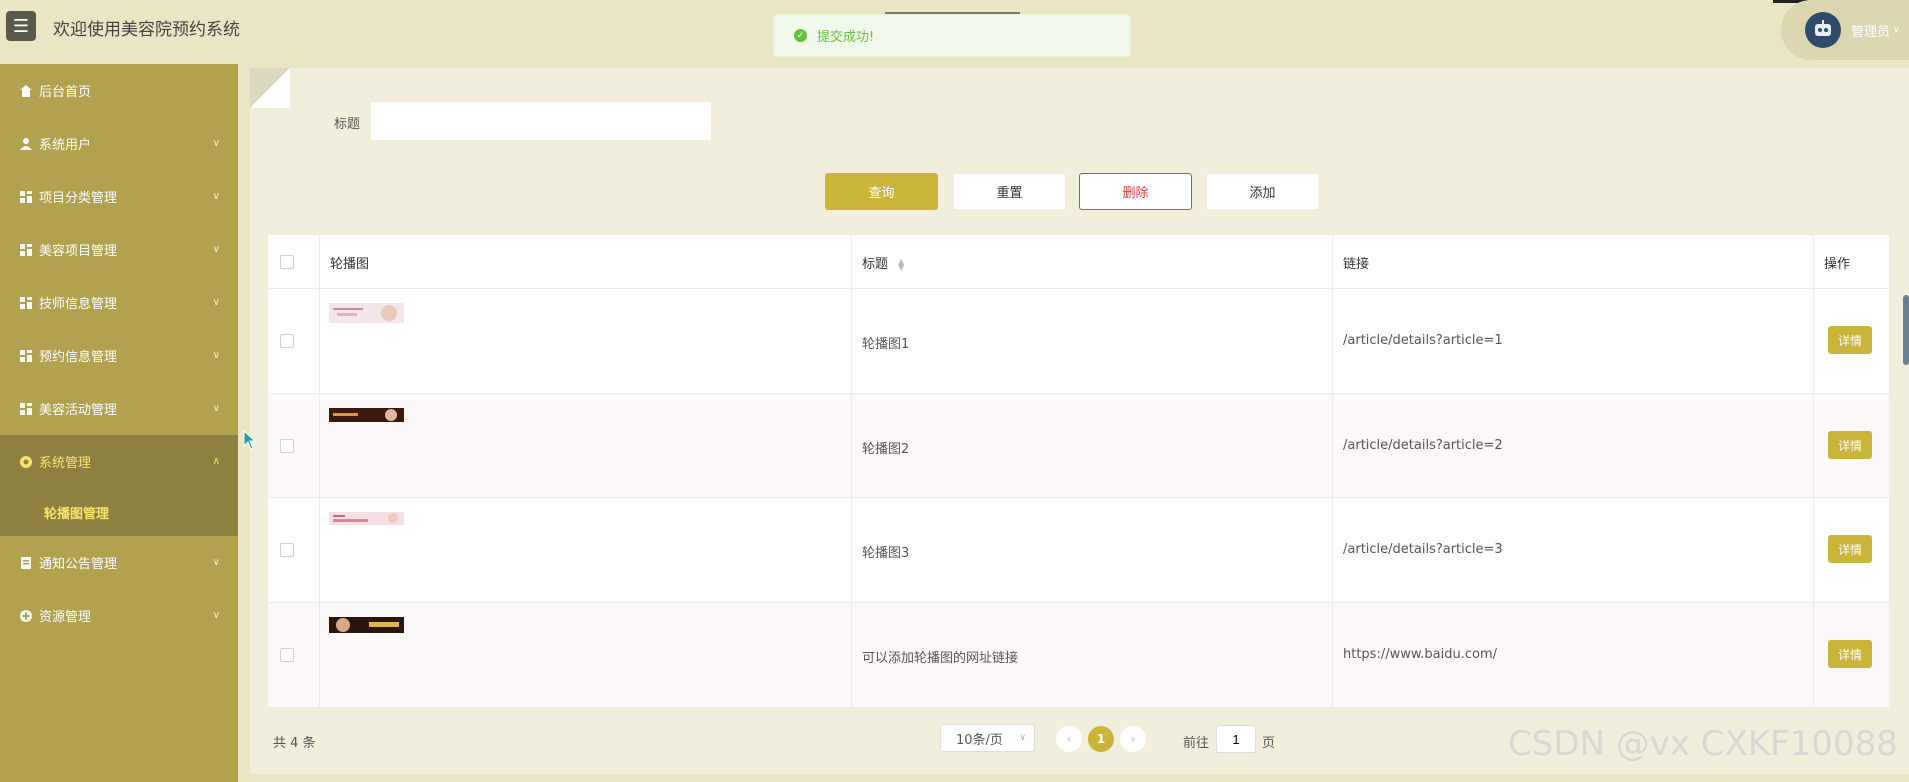 This screenshot has width=1909, height=782. Describe the element at coordinates (65, 617) in the screenshot. I see `sidebar-item-label: 资源管理` at that location.